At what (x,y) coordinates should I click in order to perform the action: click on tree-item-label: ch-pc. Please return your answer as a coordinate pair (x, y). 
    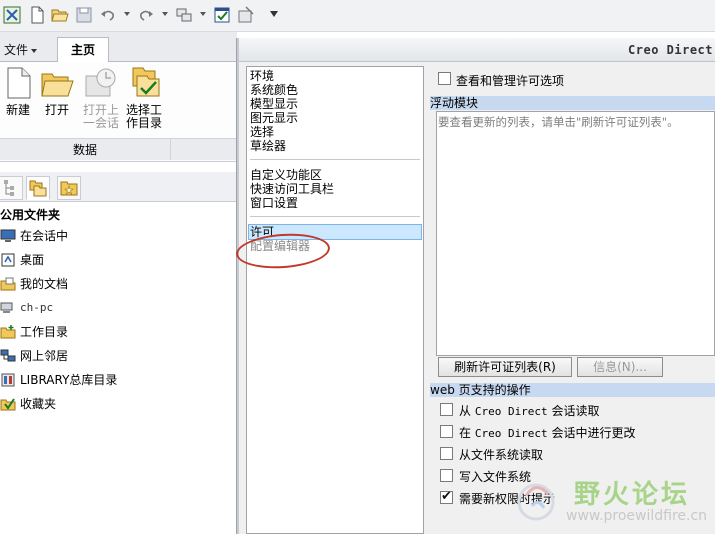
    Looking at the image, I should click on (37, 307).